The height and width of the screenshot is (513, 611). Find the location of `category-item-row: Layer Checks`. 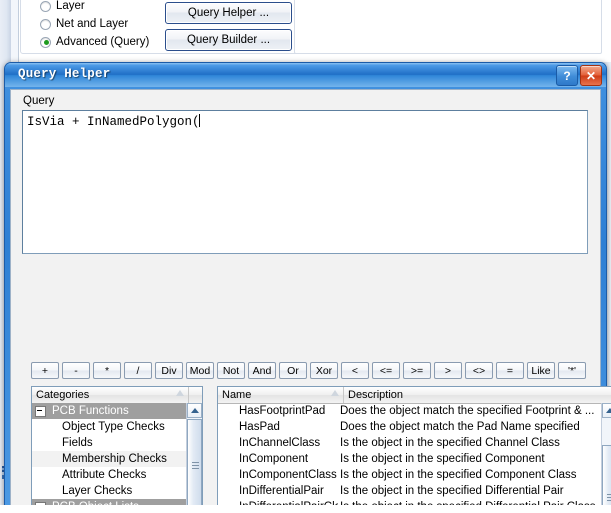

category-item-row: Layer Checks is located at coordinates (117, 491).